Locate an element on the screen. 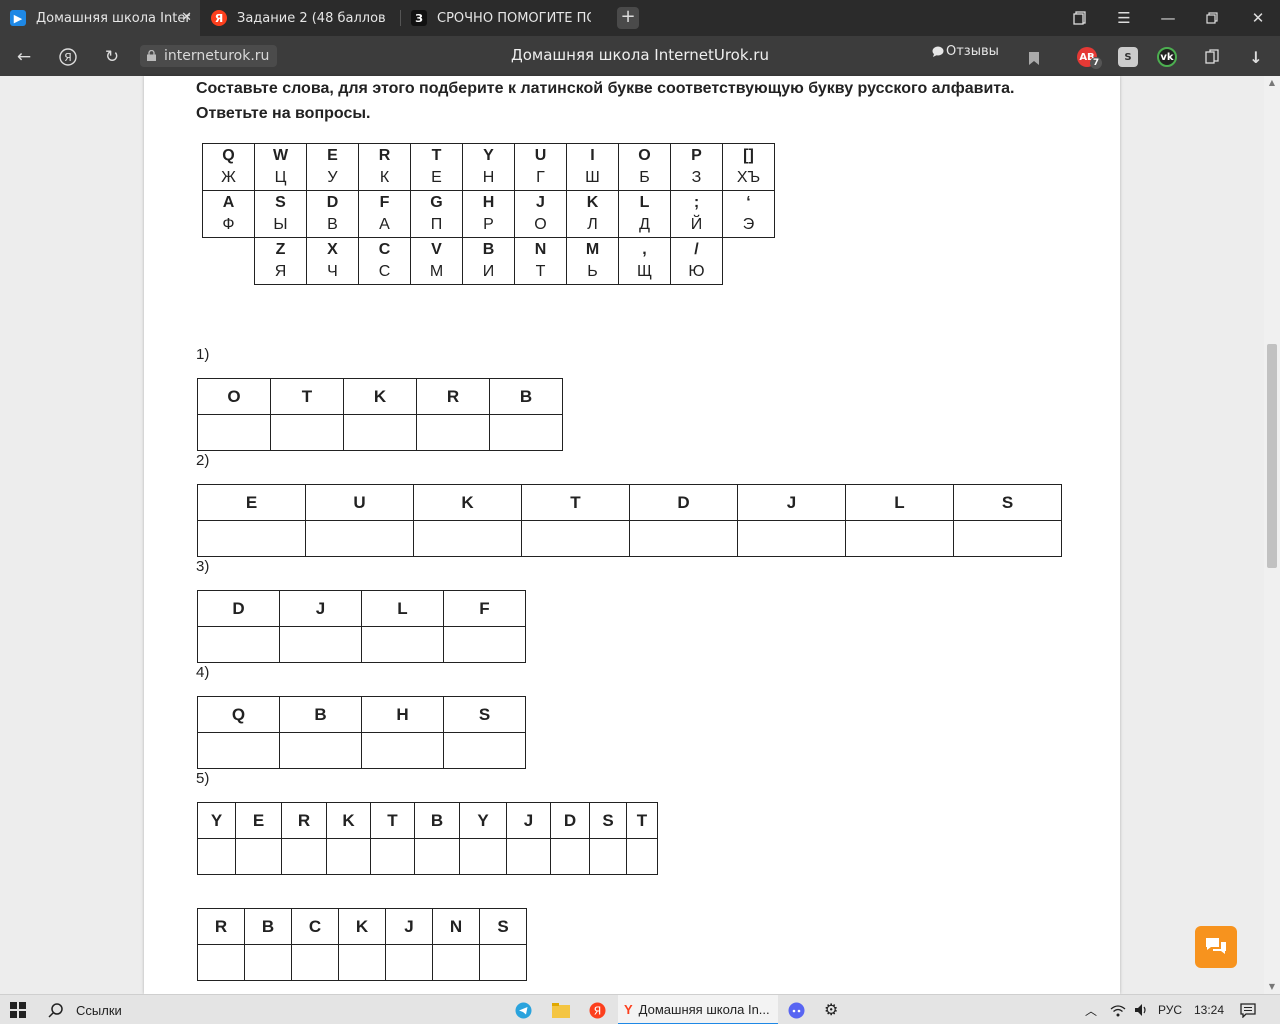 Image resolution: width=1280 pixels, height=1024 pixels. cipher-letter-cell: H is located at coordinates (402, 714).